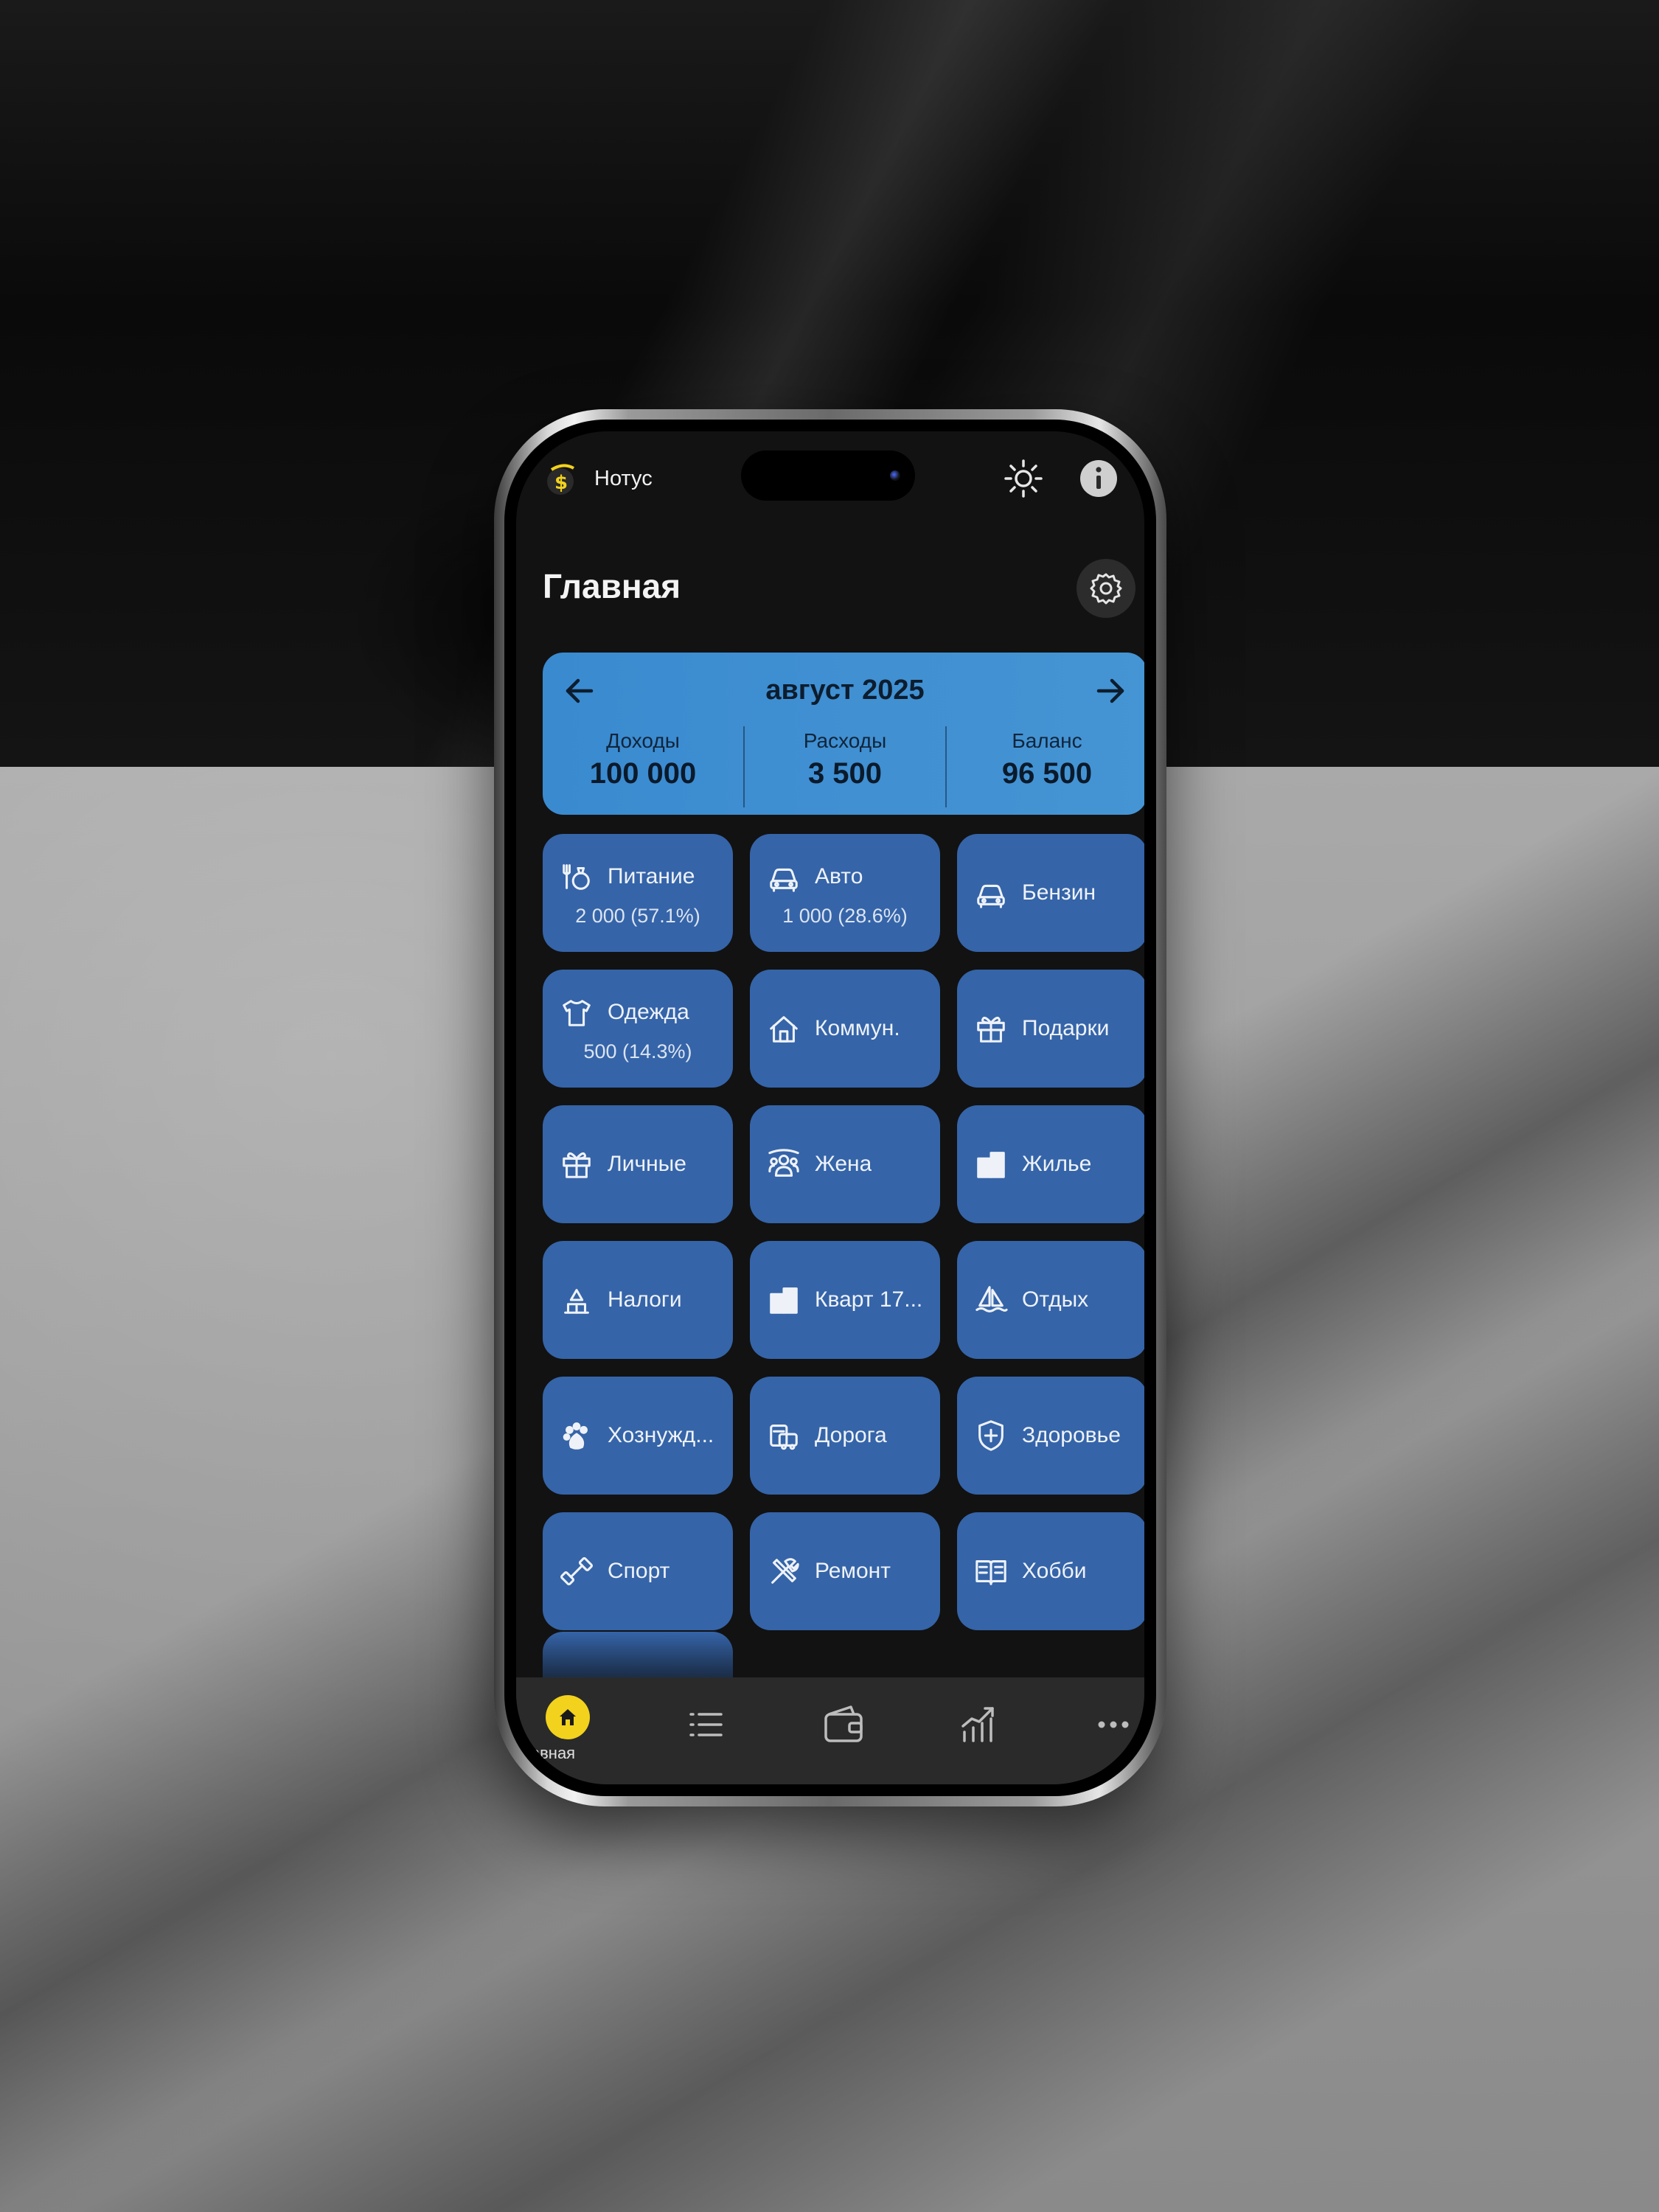 Image resolution: width=1659 pixels, height=2212 pixels. I want to click on category-tile: Жена, so click(845, 1164).